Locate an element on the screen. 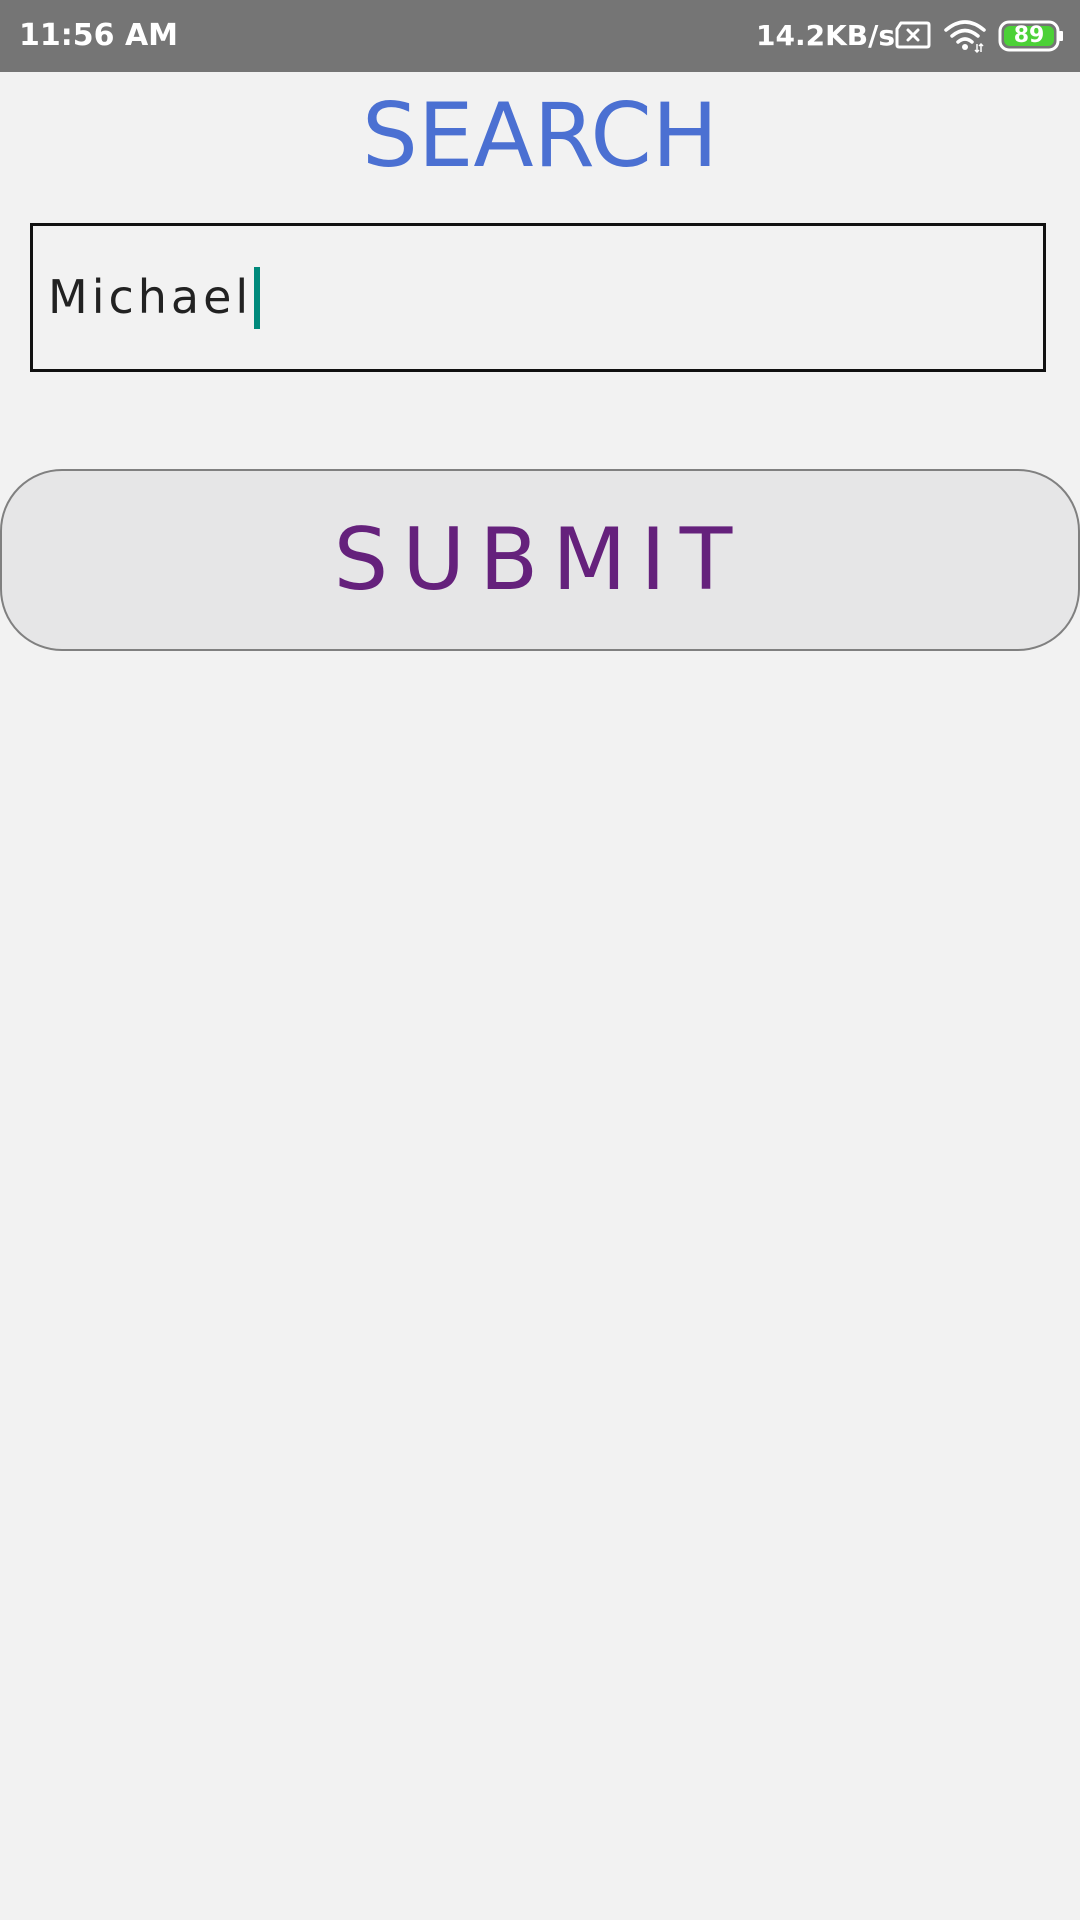 This screenshot has height=1920, width=1080. search-input: Michael is located at coordinates (538, 297).